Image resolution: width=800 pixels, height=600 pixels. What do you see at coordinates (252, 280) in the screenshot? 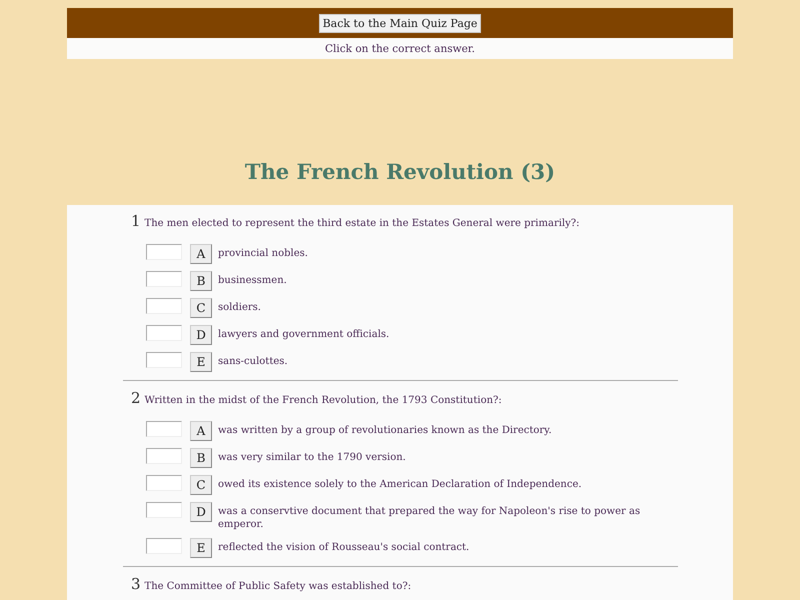
I see `answer-text: businessmen.` at bounding box center [252, 280].